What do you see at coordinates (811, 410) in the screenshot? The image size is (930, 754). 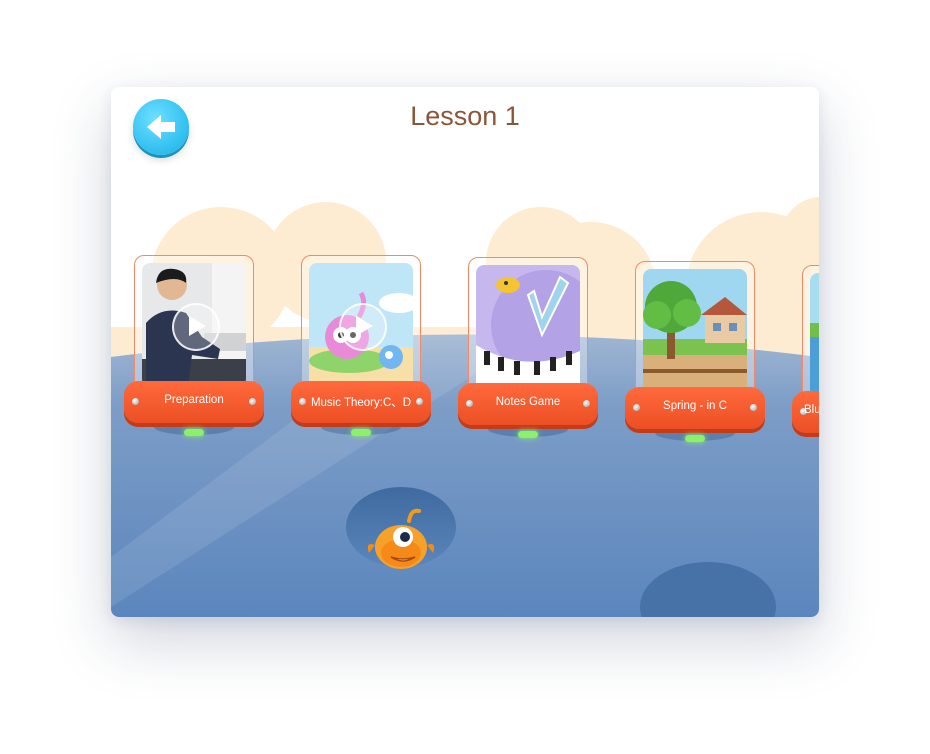 I see `lesson-label: Blu` at bounding box center [811, 410].